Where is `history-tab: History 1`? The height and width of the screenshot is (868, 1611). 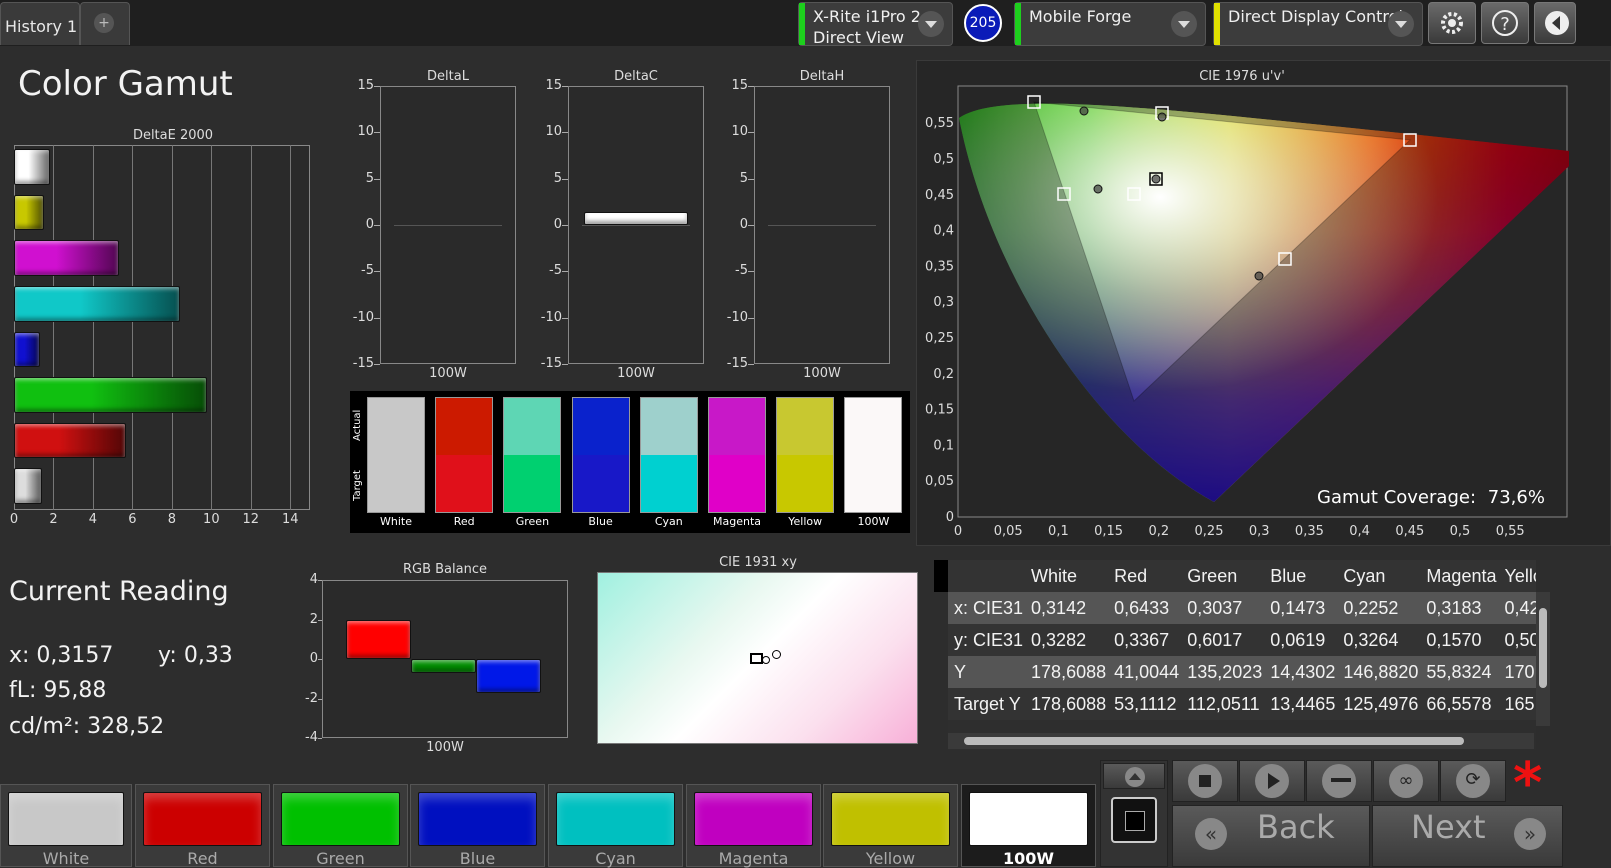
history-tab: History 1 is located at coordinates (40, 23).